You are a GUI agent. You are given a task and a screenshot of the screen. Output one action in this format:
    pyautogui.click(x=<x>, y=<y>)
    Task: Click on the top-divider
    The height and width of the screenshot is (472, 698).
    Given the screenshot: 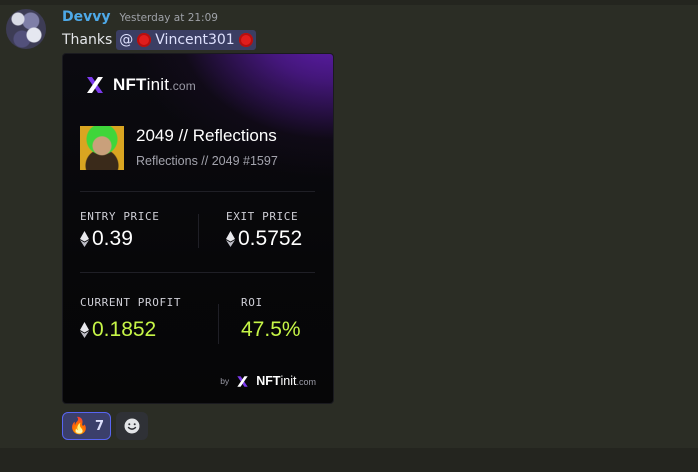 What is the action you would take?
    pyautogui.click(x=349, y=2)
    